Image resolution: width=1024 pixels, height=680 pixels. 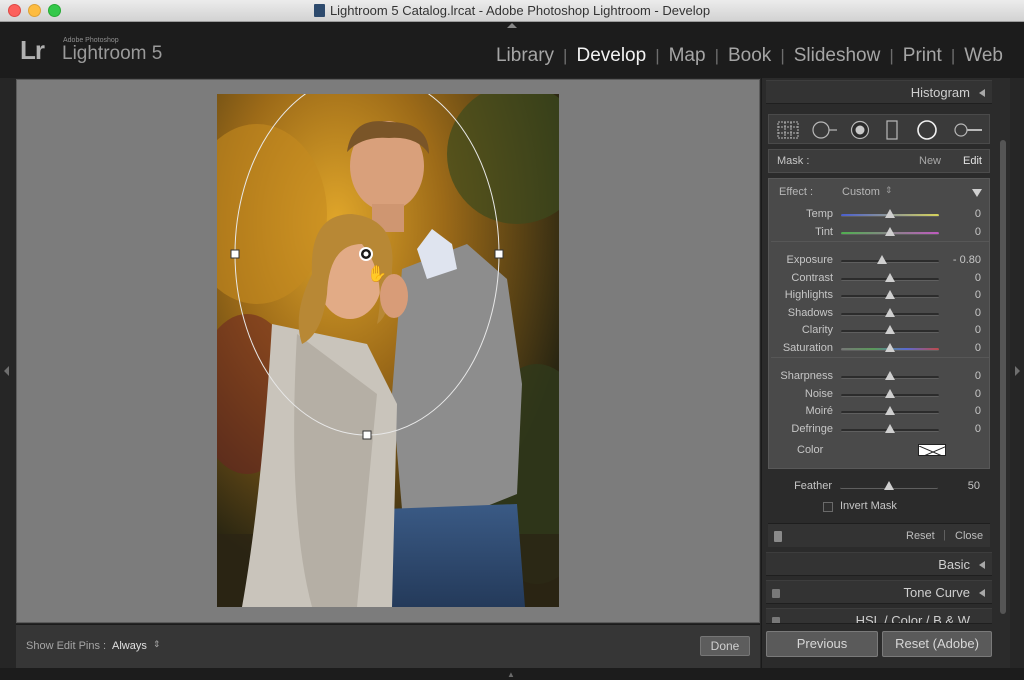 I want to click on shadows-thumb, so click(x=890, y=312).